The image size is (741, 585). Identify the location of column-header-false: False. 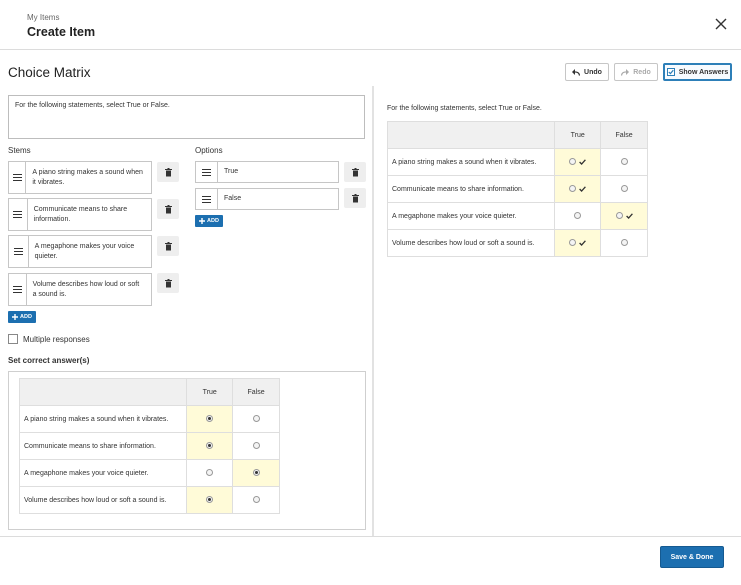
(256, 392).